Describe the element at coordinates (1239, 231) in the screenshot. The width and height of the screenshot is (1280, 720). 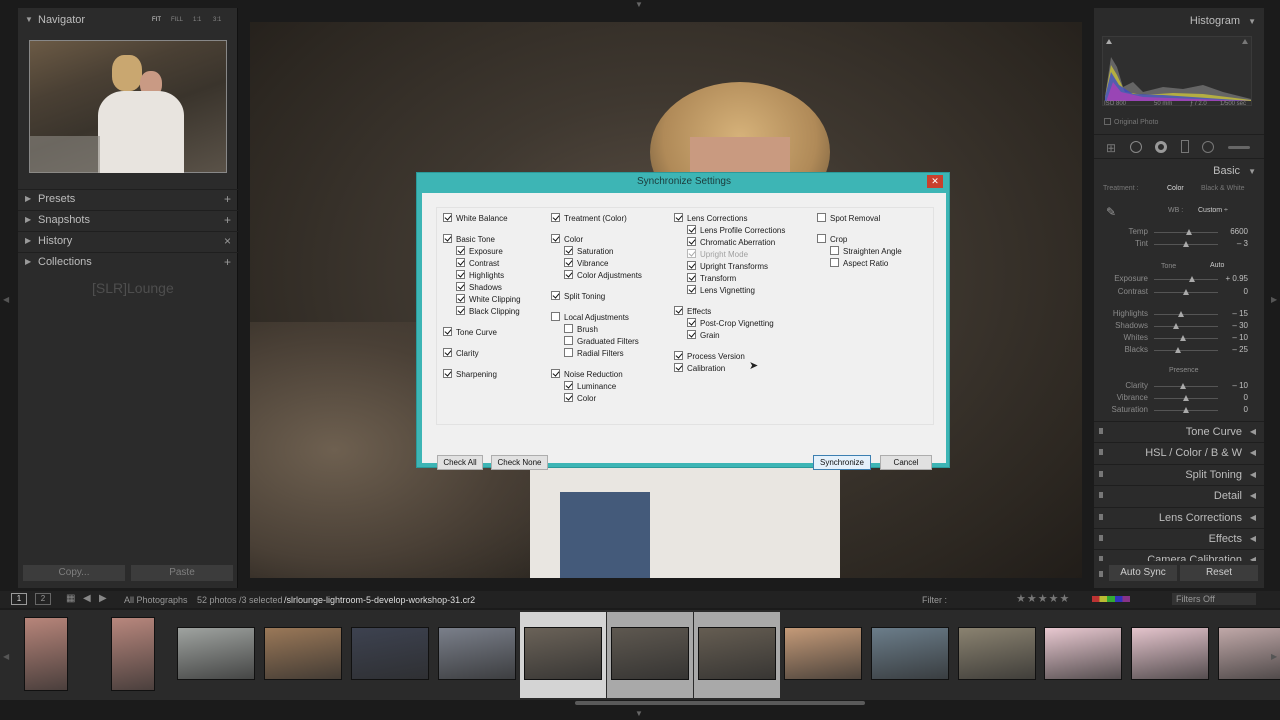
I see `slider-value: 6600` at that location.